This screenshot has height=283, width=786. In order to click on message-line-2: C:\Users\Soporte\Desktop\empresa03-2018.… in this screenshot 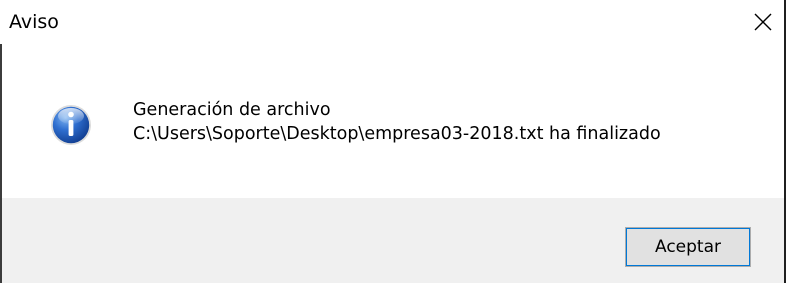, I will do `click(397, 134)`.